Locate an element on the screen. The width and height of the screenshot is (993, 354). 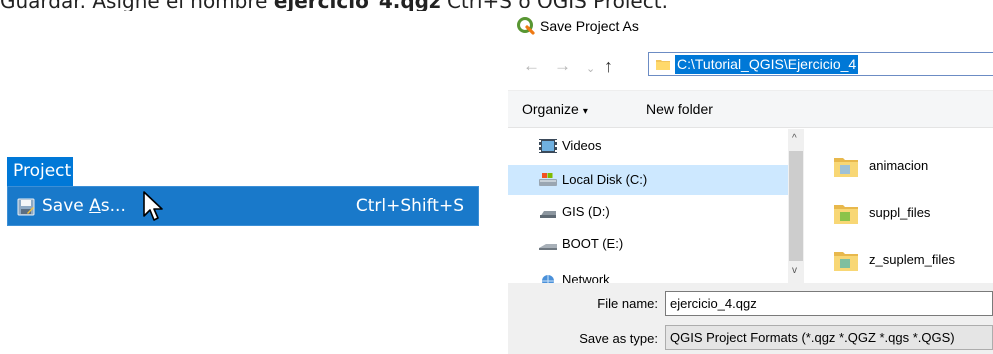
address-path: C:\Tutorial_QGIS\Ejercicio_4 is located at coordinates (767, 64).